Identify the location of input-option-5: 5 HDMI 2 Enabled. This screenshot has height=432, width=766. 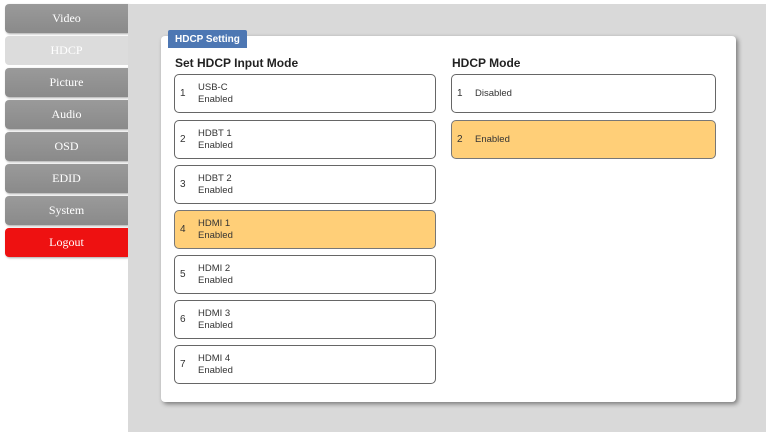
(305, 274).